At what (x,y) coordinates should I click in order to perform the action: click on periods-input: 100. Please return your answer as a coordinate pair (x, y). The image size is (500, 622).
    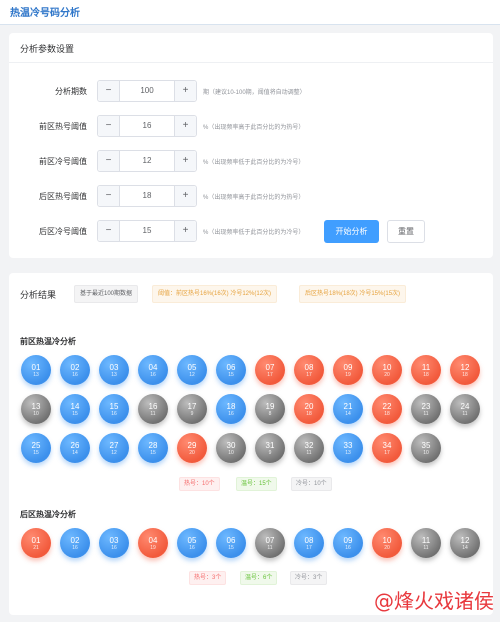
    Looking at the image, I should click on (147, 91).